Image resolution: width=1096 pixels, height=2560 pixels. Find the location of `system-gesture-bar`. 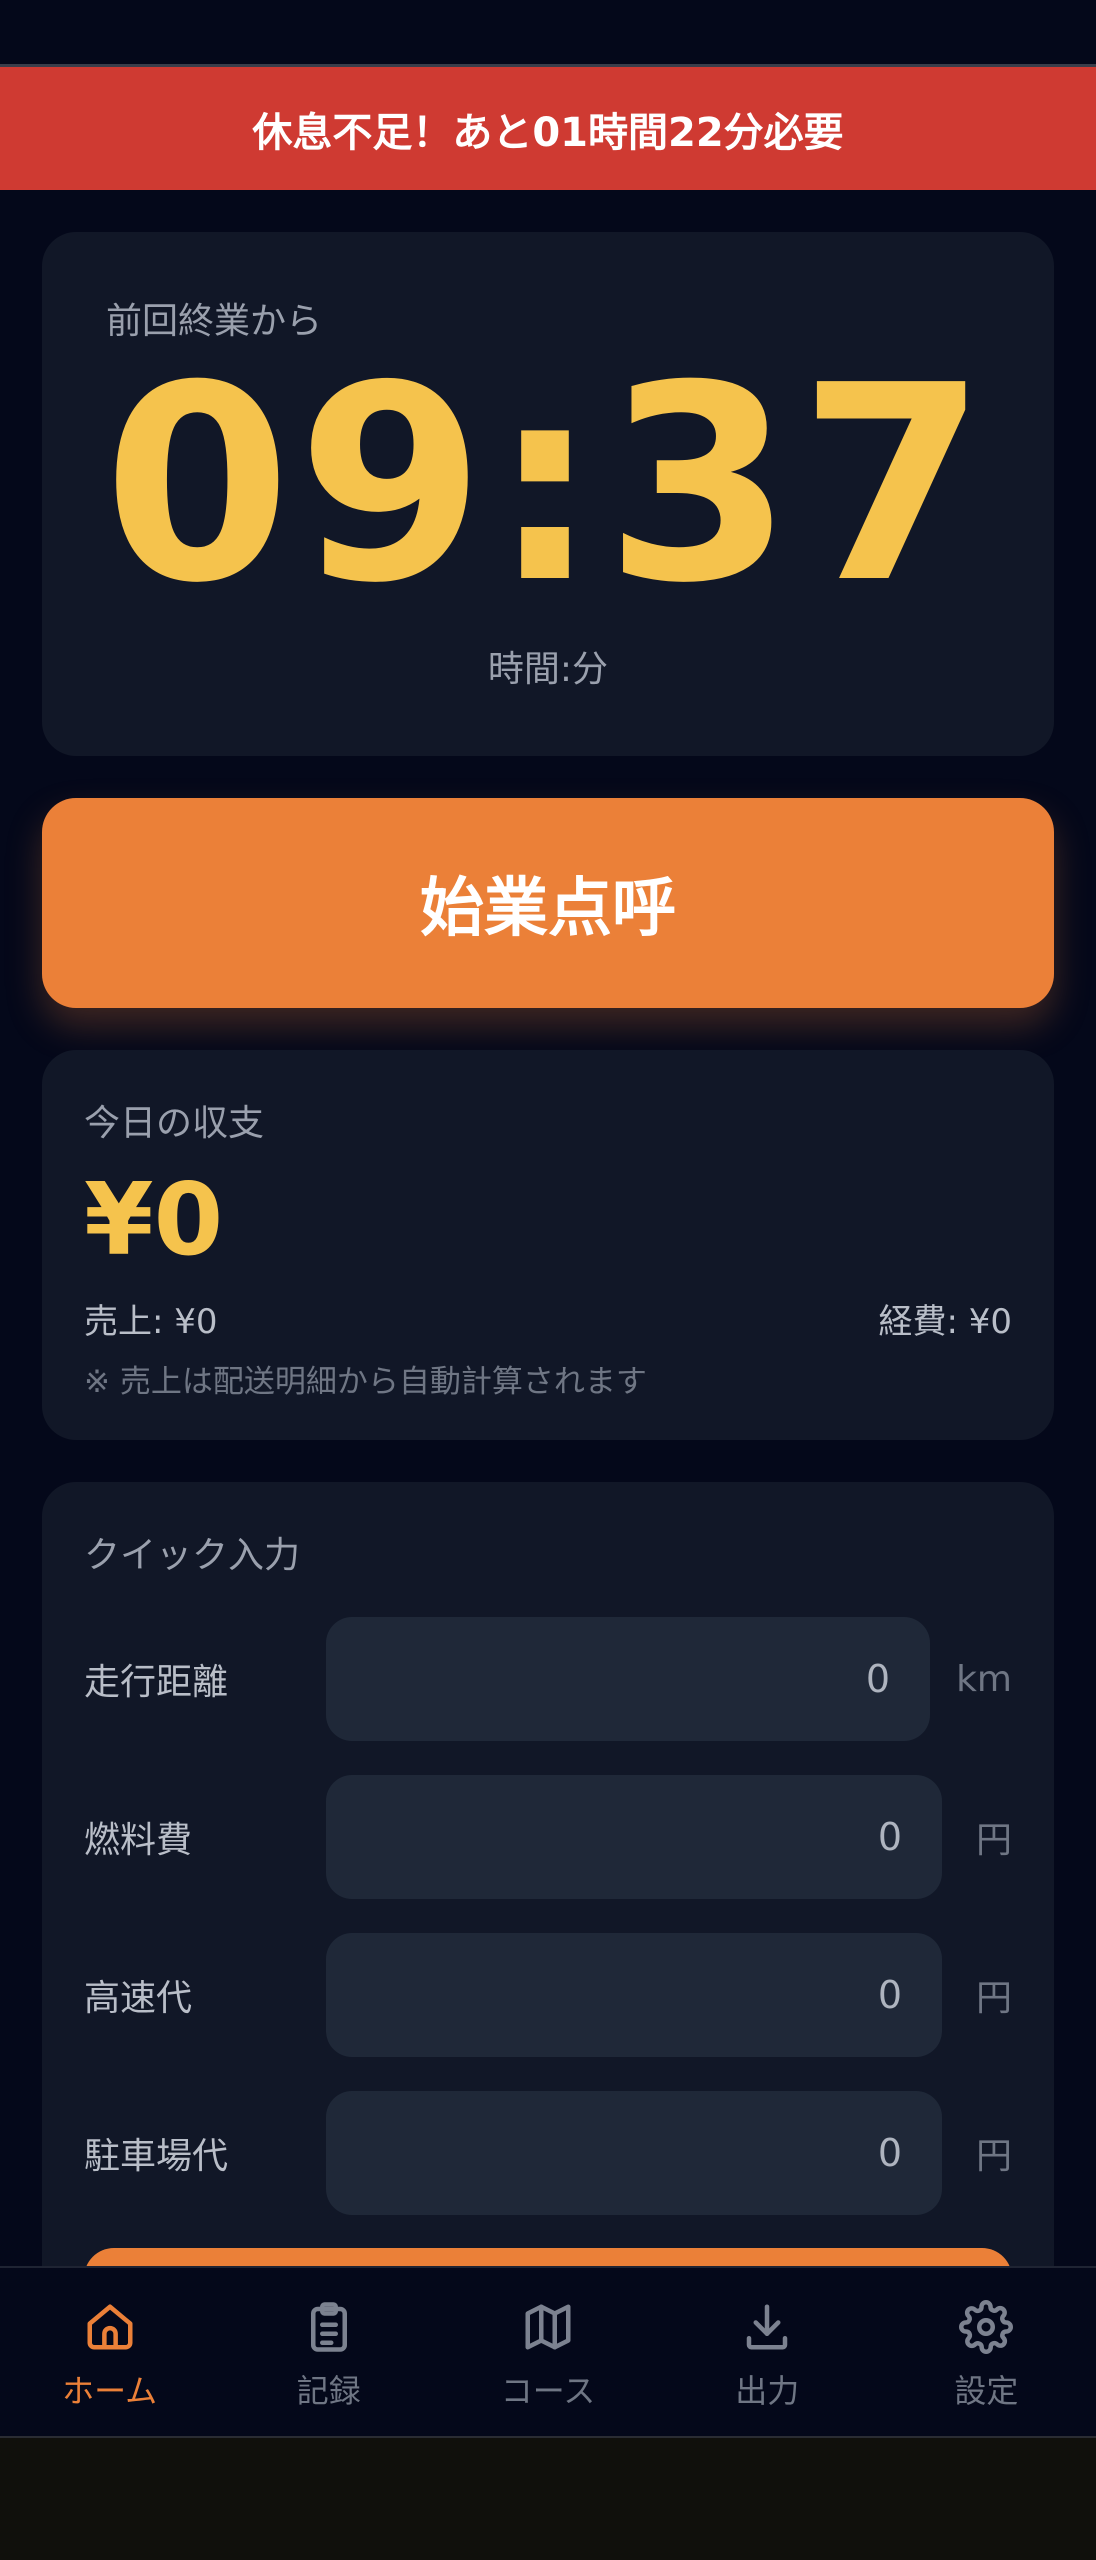

system-gesture-bar is located at coordinates (548, 2498).